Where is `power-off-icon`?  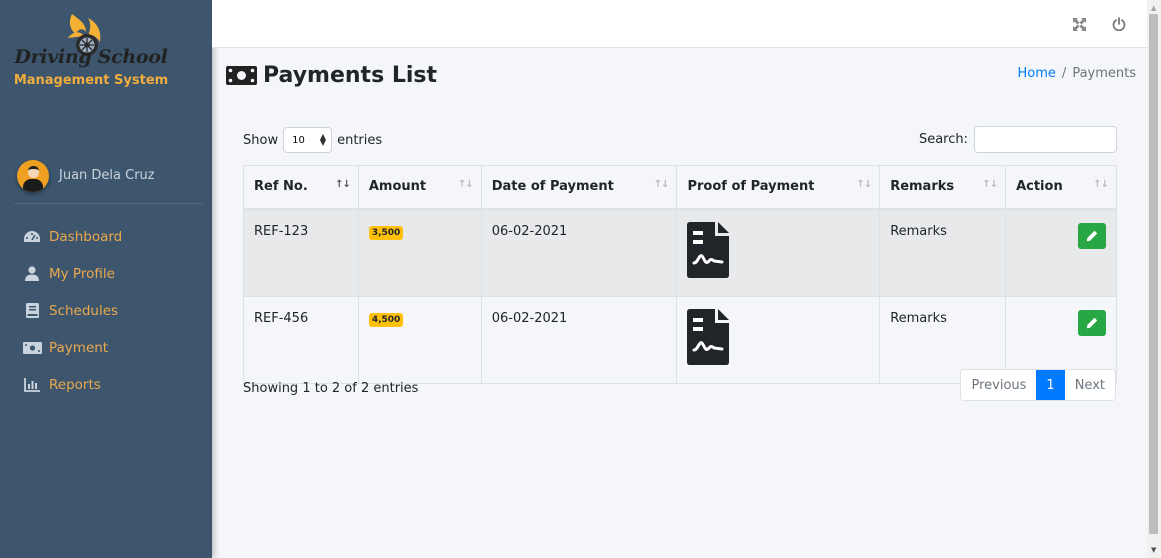
power-off-icon is located at coordinates (1119, 24).